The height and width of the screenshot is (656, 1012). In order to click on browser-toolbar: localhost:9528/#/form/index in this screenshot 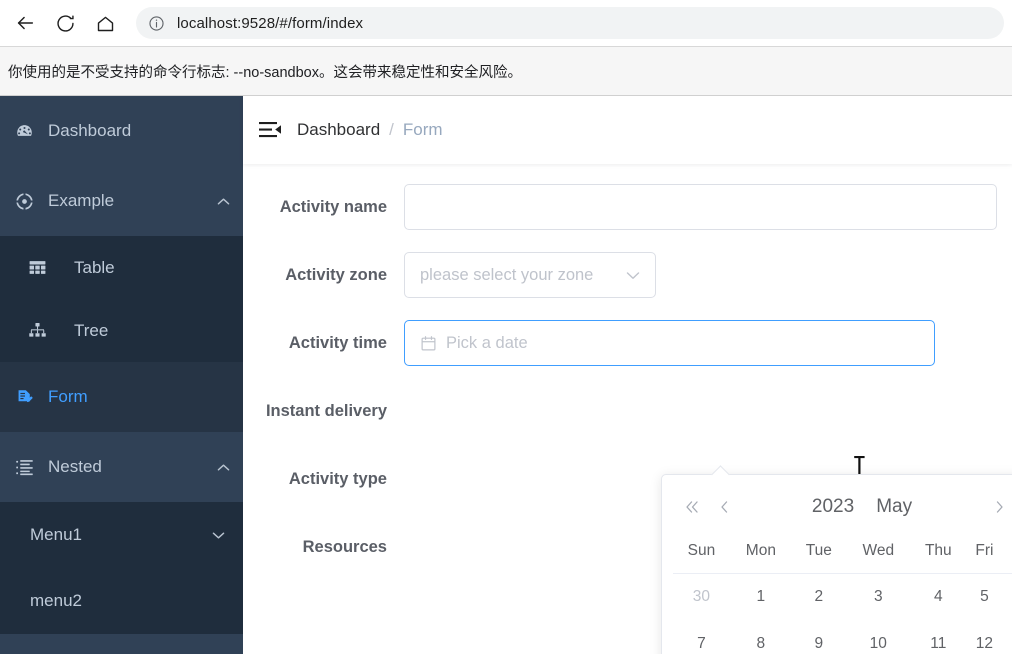, I will do `click(506, 23)`.